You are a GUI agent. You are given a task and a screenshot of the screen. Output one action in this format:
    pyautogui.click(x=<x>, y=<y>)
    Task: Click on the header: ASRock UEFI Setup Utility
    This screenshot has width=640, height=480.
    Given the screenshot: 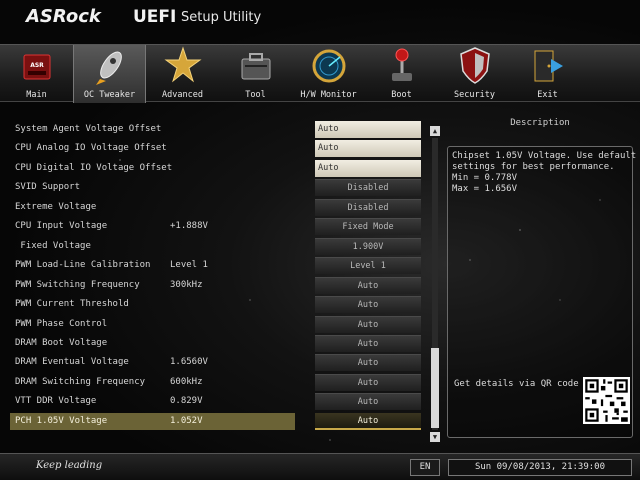 What is the action you would take?
    pyautogui.click(x=320, y=20)
    